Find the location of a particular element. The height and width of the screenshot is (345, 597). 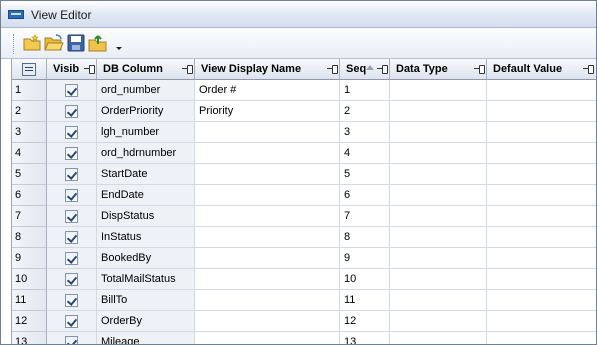

row-number: 13 is located at coordinates (29, 338).